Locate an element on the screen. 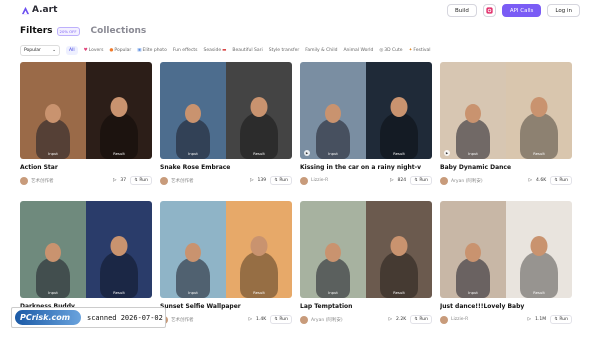 This screenshot has height=338, width=600. run-count: 4.6K is located at coordinates (541, 180).